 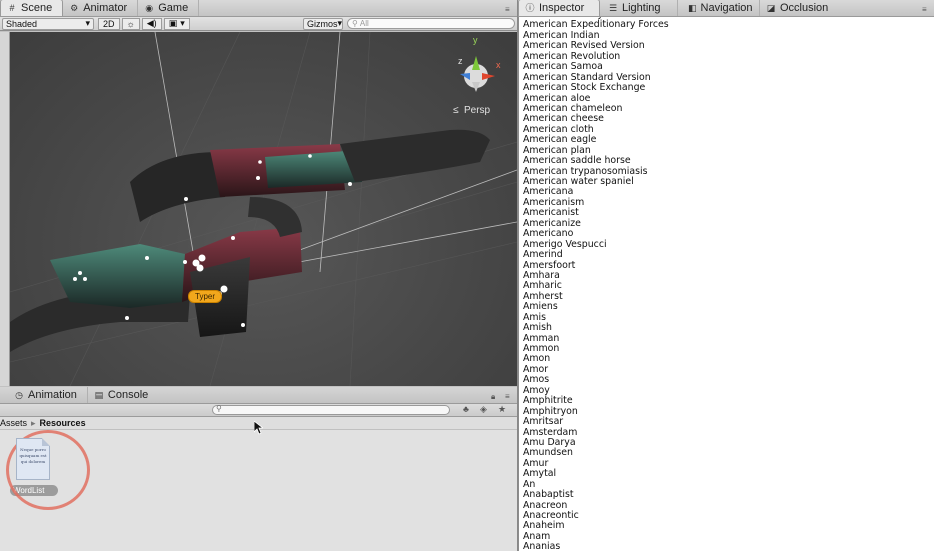 I want to click on image-icon: ▣, so click(x=173, y=23).